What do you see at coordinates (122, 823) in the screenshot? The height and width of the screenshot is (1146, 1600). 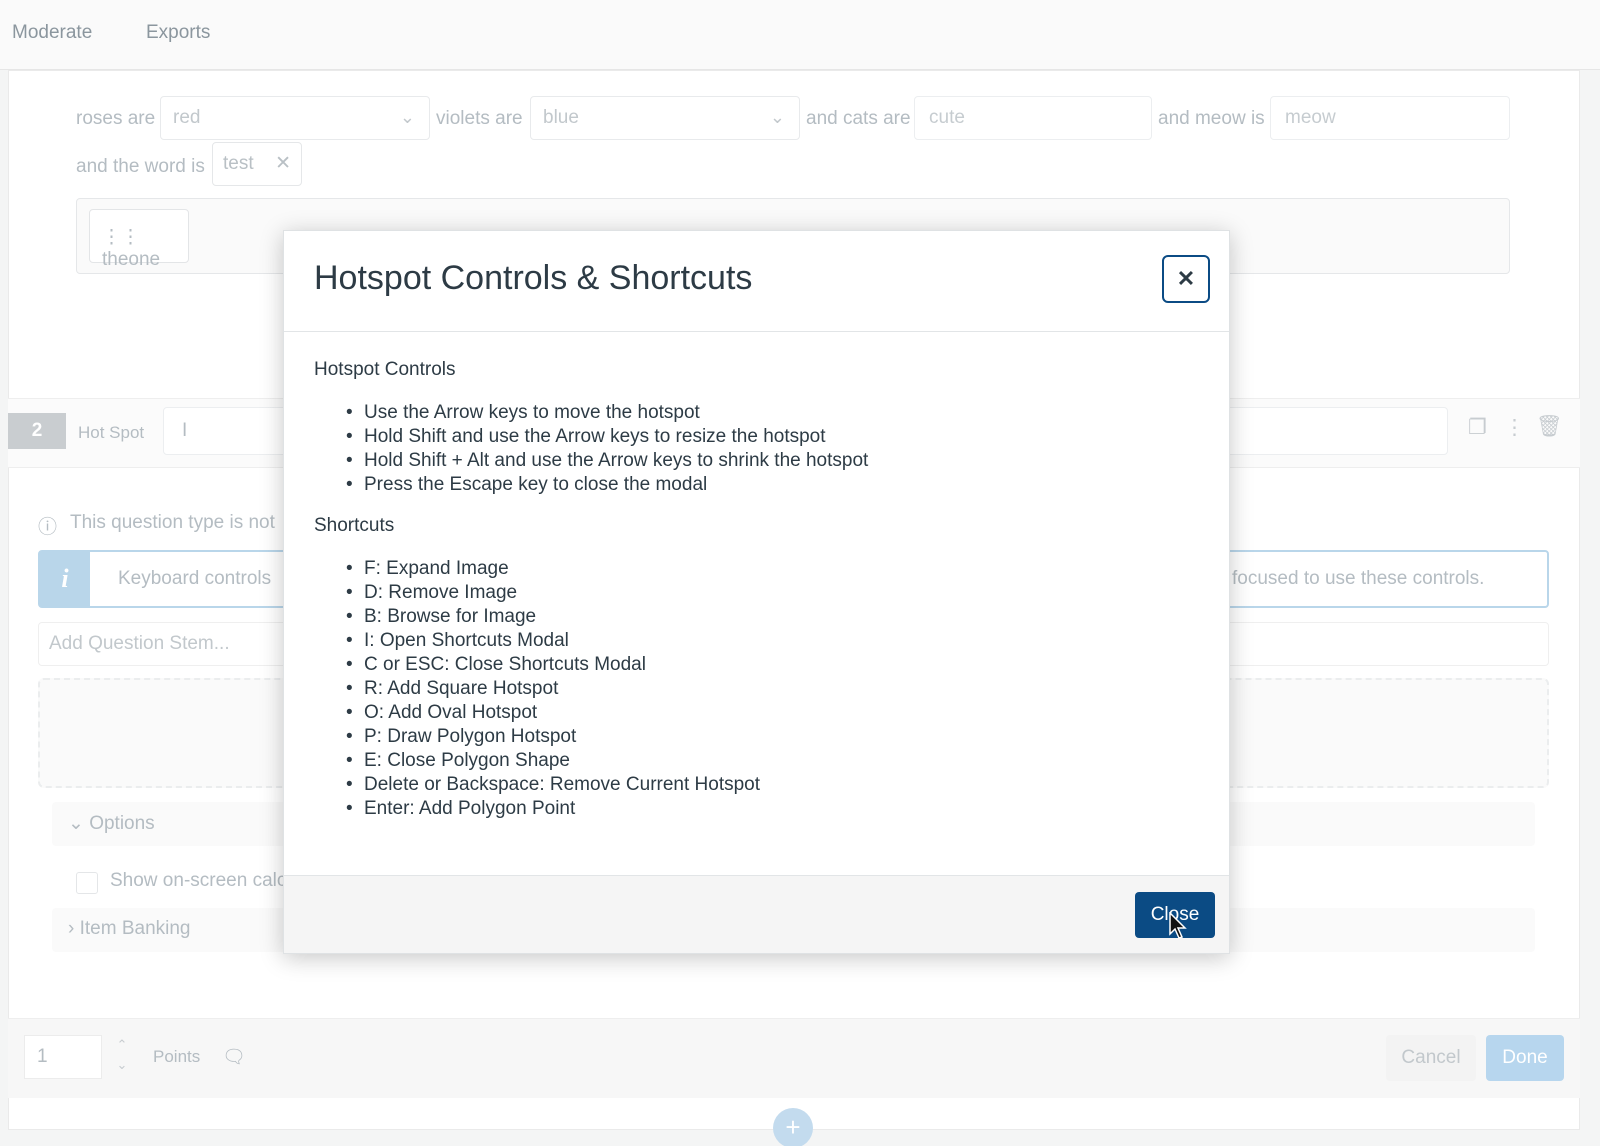 I see `options-label: Options` at bounding box center [122, 823].